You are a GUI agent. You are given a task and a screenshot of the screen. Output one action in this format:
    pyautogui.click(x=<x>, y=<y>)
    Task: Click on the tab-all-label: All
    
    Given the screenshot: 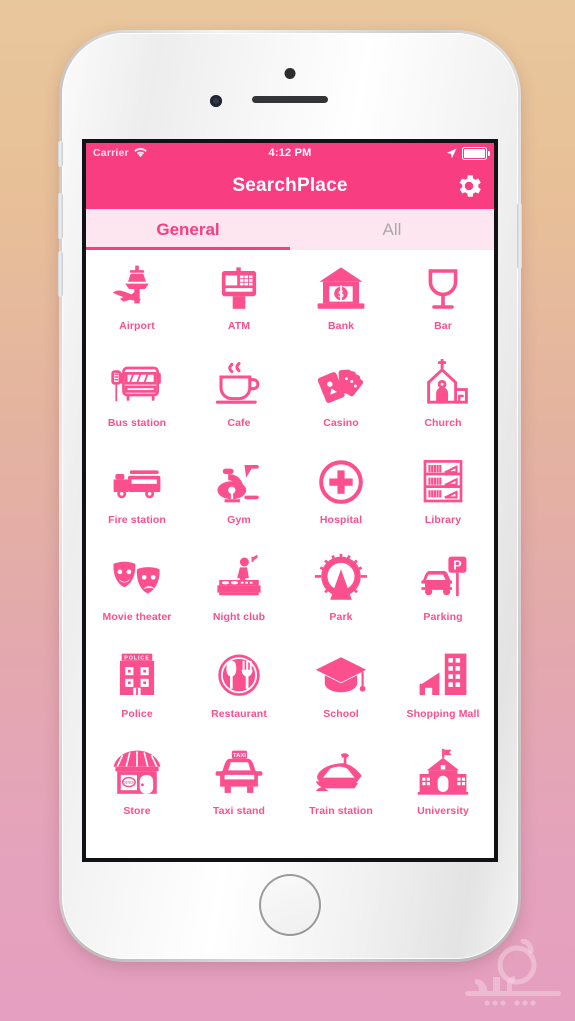 What is the action you would take?
    pyautogui.click(x=392, y=229)
    